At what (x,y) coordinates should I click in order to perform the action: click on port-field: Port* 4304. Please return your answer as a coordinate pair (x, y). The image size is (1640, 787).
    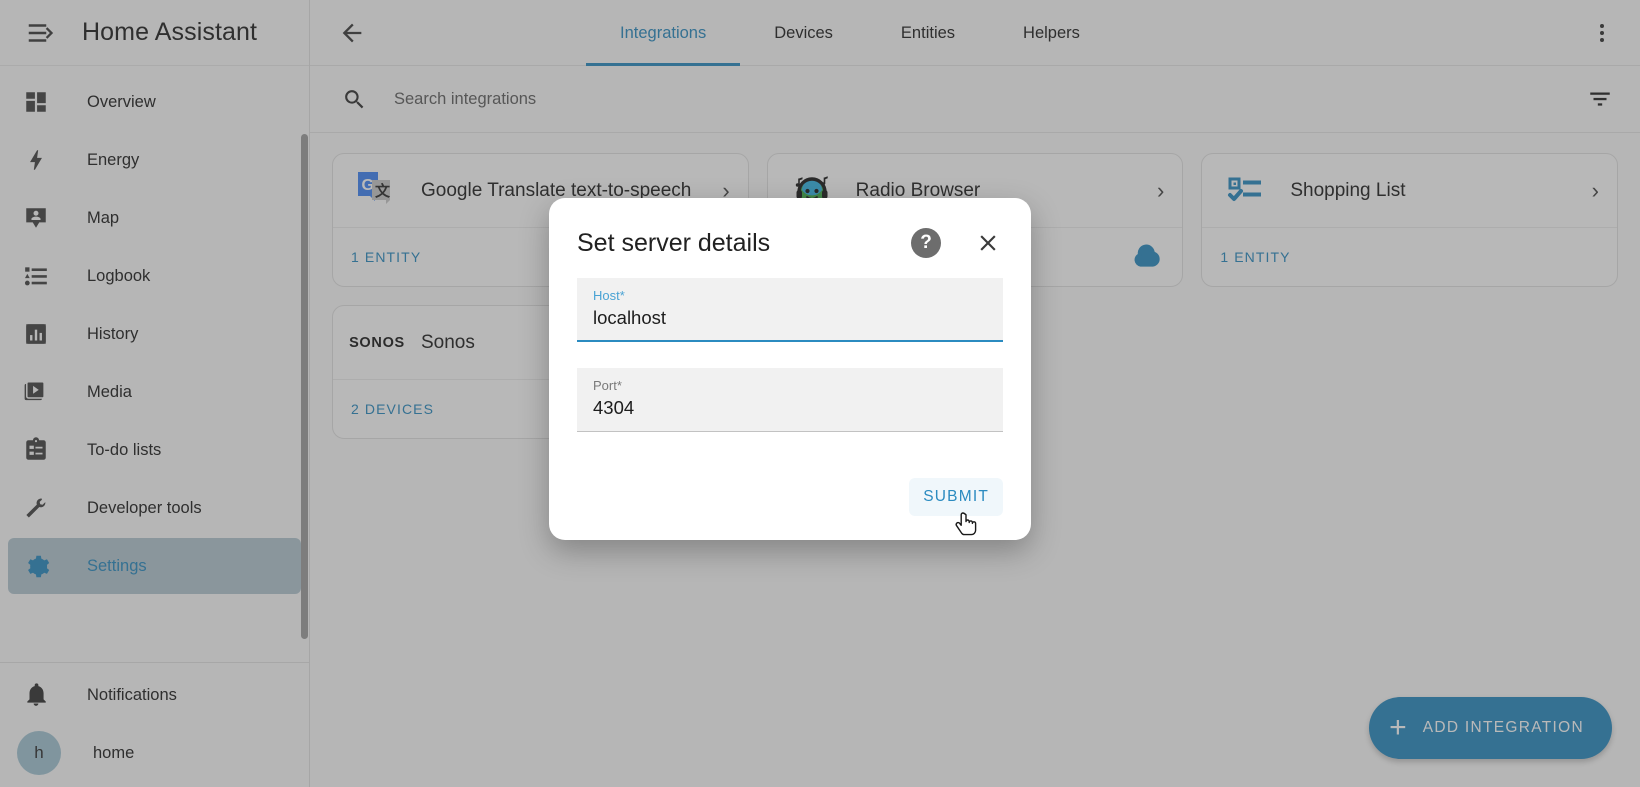
    Looking at the image, I should click on (790, 400).